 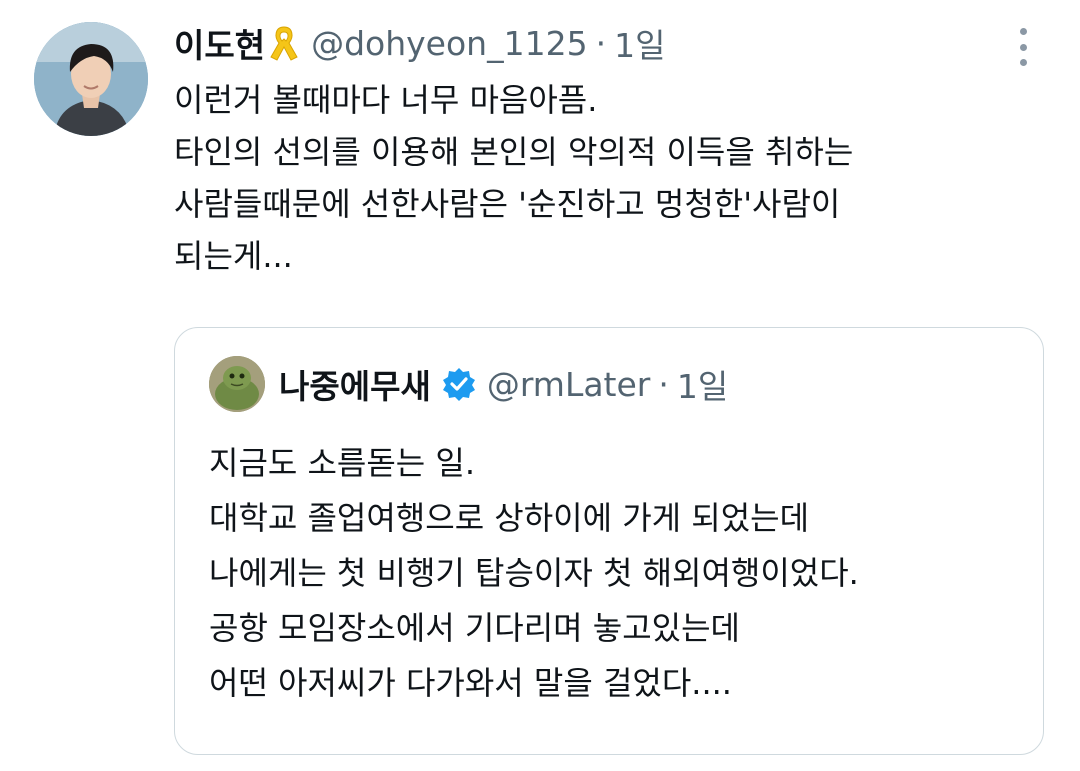 I want to click on tweet-text-line: 타인의 선의를 이용해 본인의 악의적 이득을 취하는, so click(x=514, y=152).